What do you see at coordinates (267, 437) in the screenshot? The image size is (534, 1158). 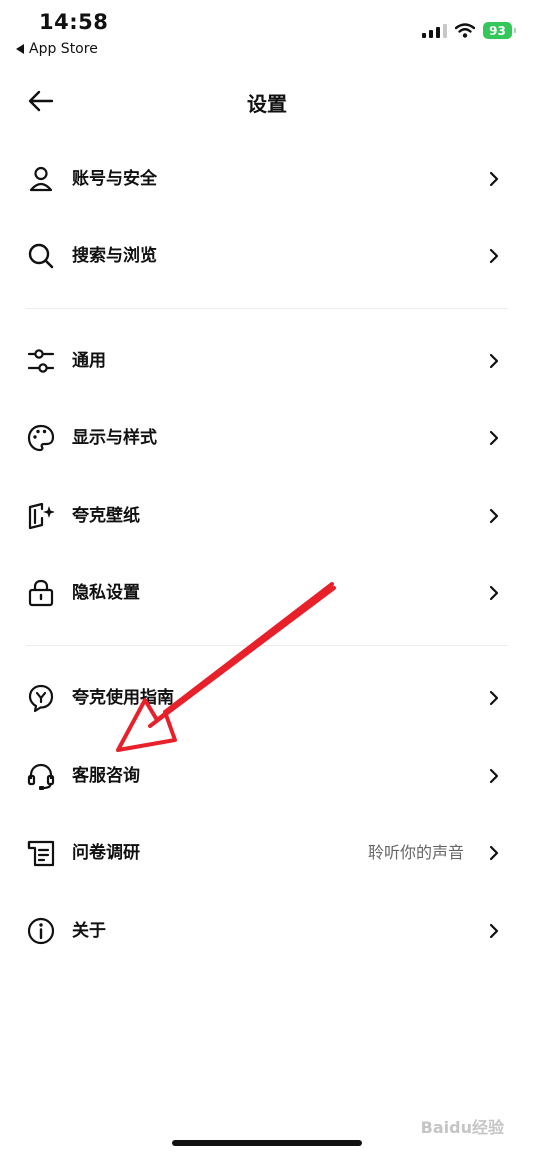 I see `settings-item-display-style: 显示与样式` at bounding box center [267, 437].